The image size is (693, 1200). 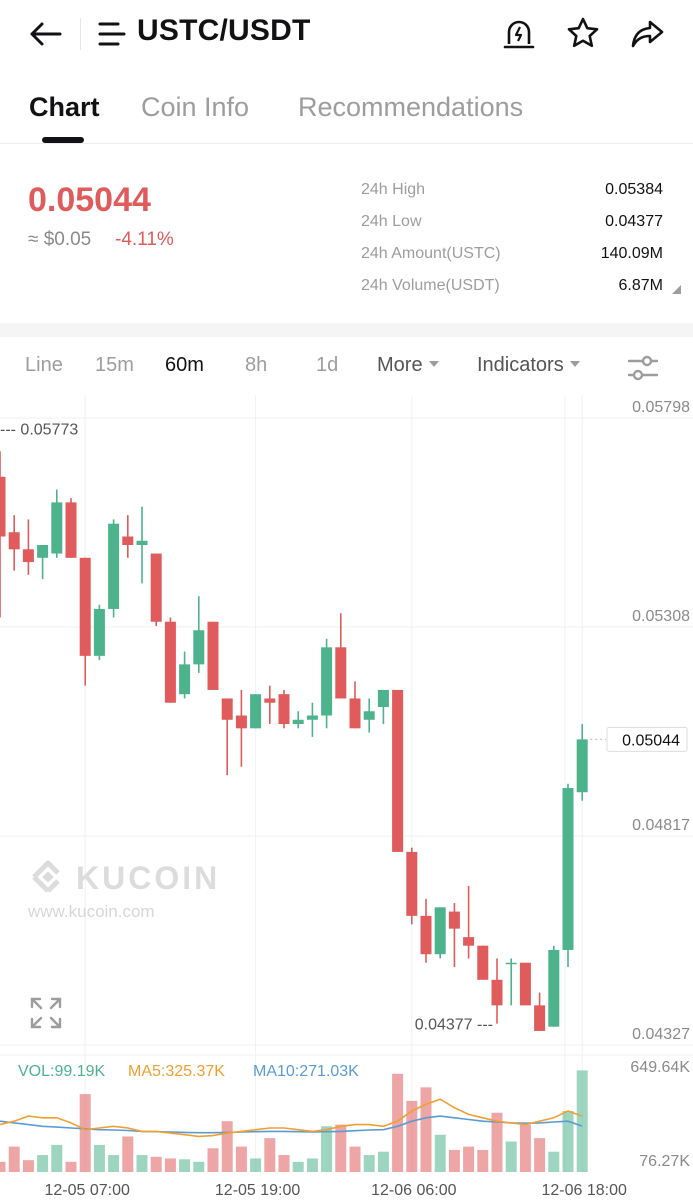 What do you see at coordinates (584, 1190) in the screenshot?
I see `time-axis-label: 12-06 18:00` at bounding box center [584, 1190].